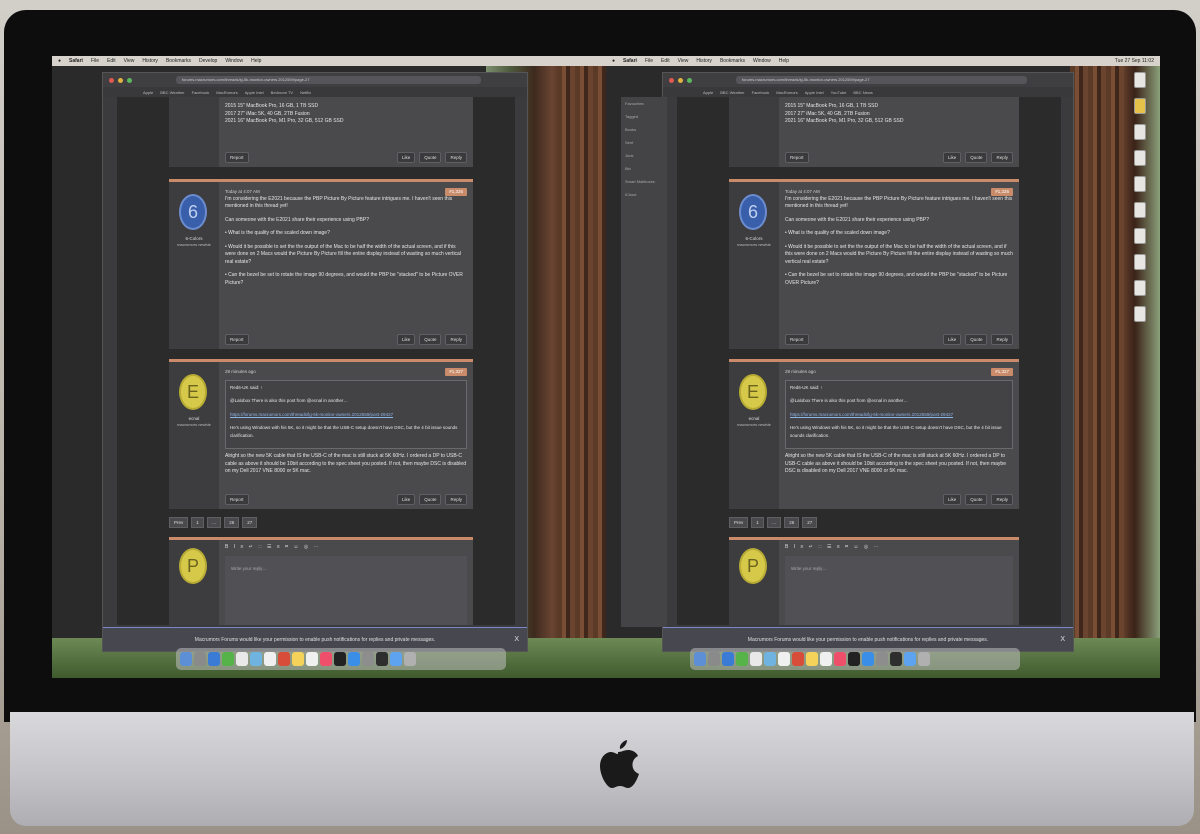  I want to click on post-timestamp: 28 minutes ago, so click(240, 372).